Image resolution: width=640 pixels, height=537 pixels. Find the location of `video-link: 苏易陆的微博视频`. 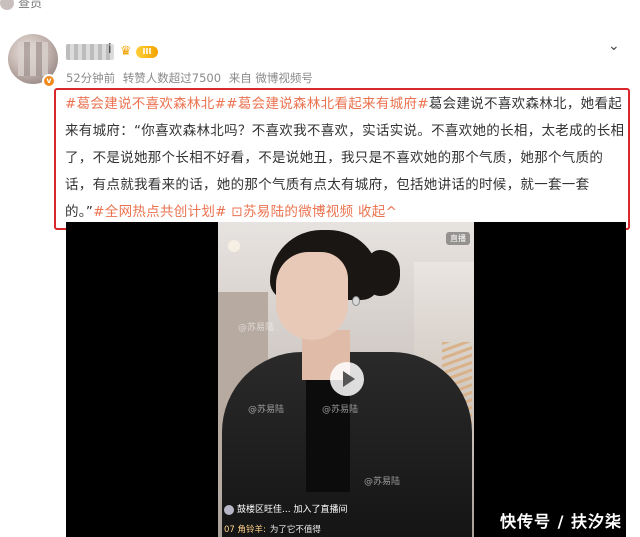

video-link: 苏易陆的微博视频 is located at coordinates (298, 212).